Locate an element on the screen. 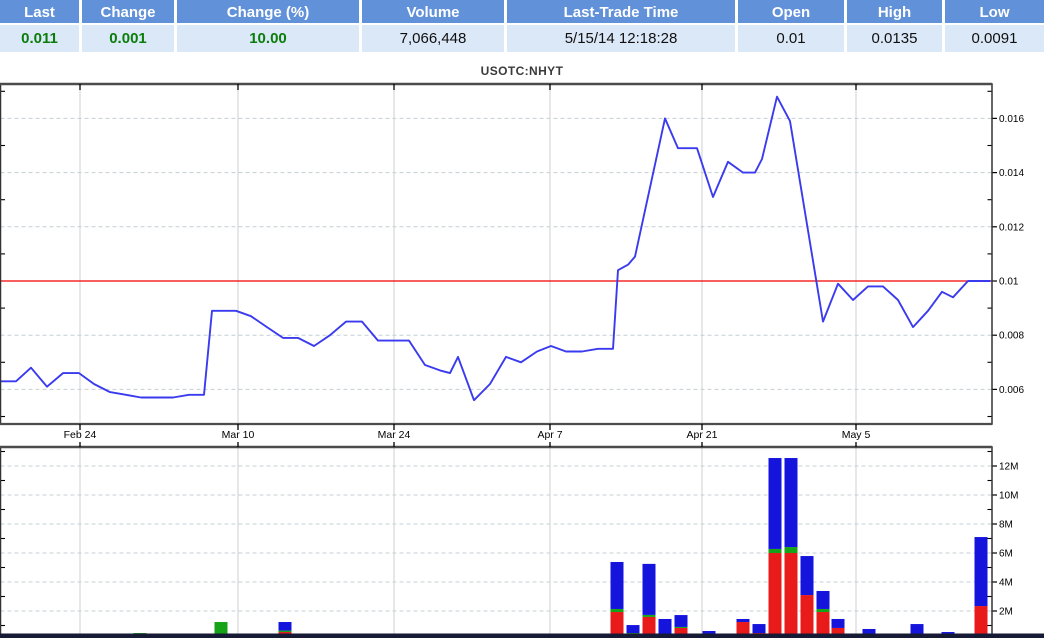  x-axis-label: Mar 24 is located at coordinates (394, 435).